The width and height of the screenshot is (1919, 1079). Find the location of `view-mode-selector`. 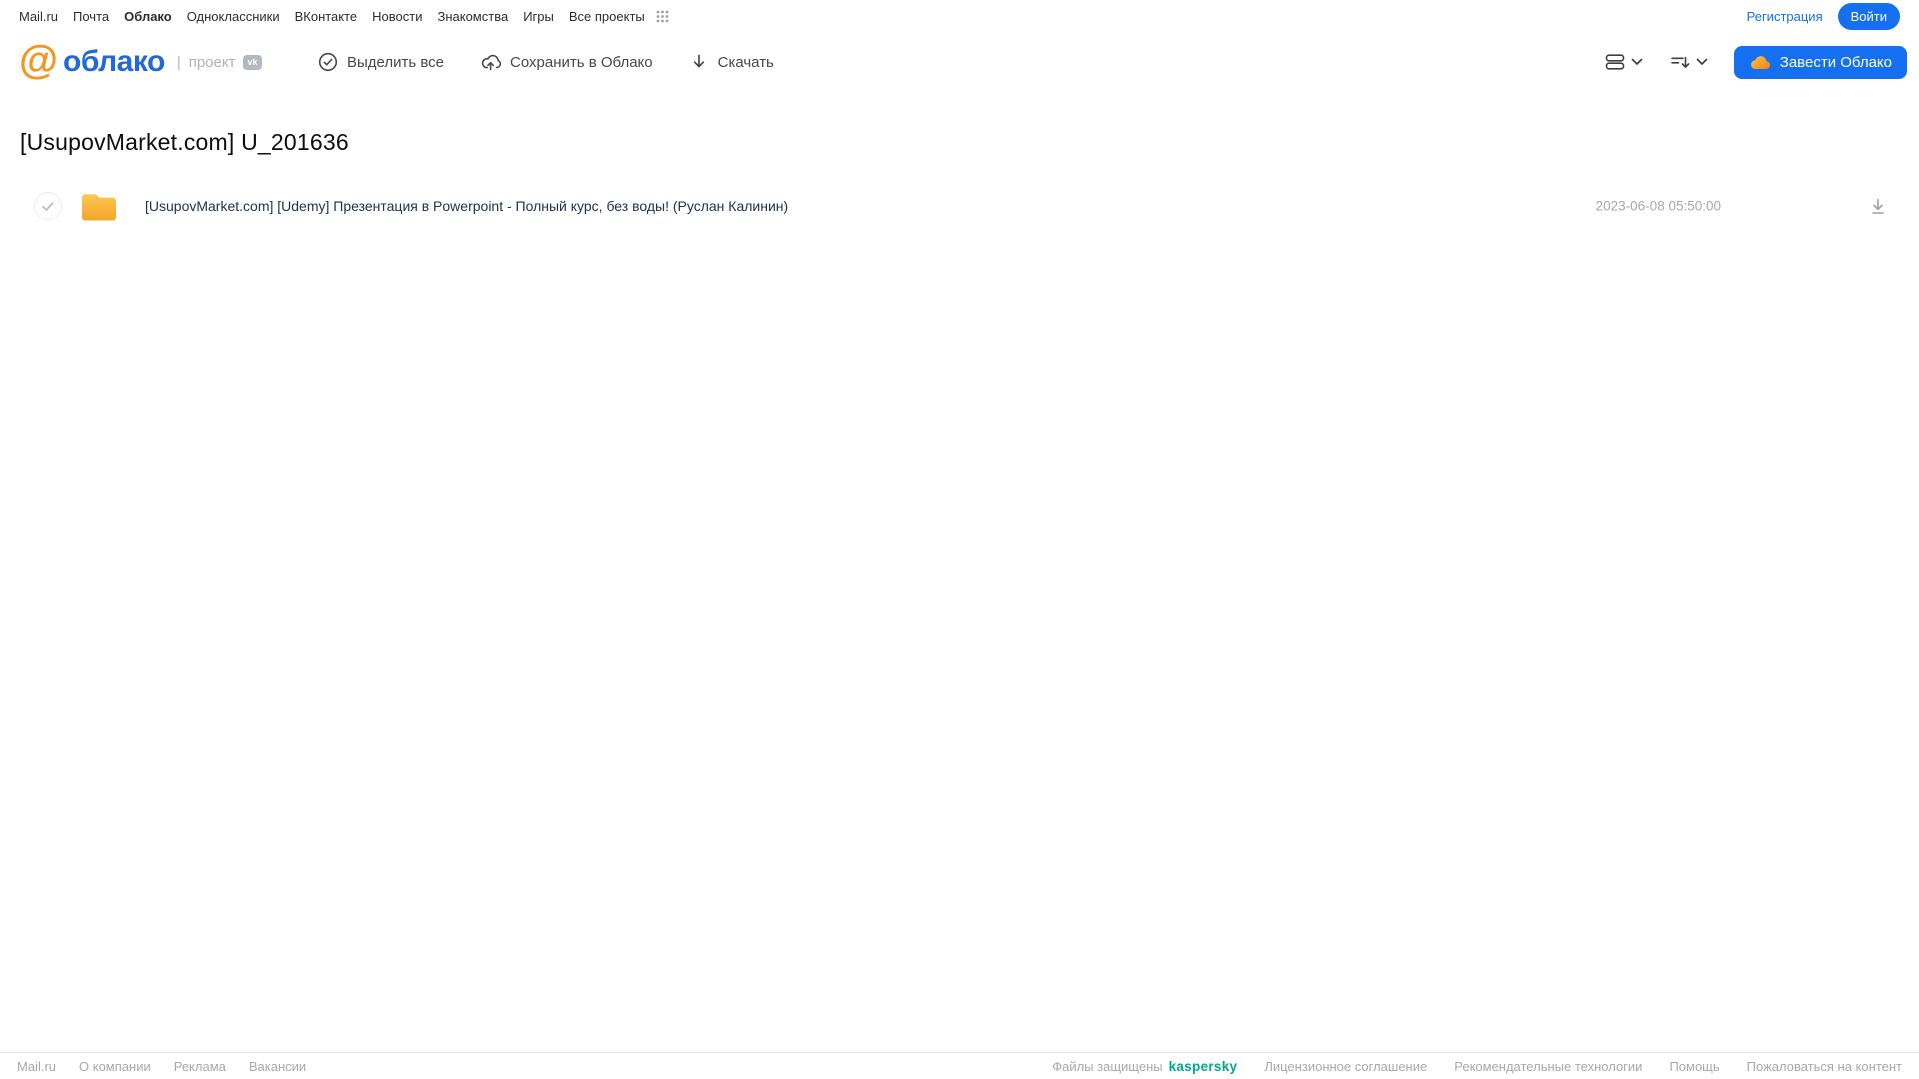

view-mode-selector is located at coordinates (1623, 62).